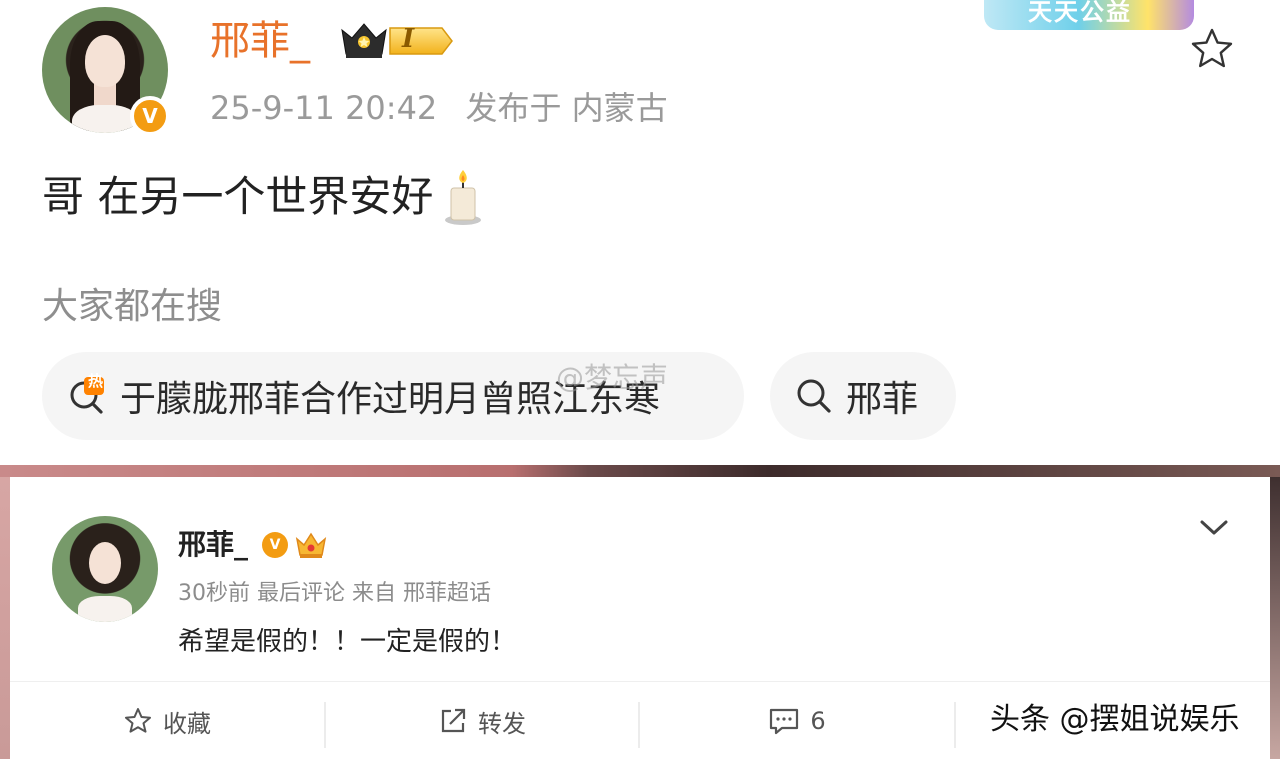 The height and width of the screenshot is (759, 1280). I want to click on favorite-label: 收藏, so click(187, 723).